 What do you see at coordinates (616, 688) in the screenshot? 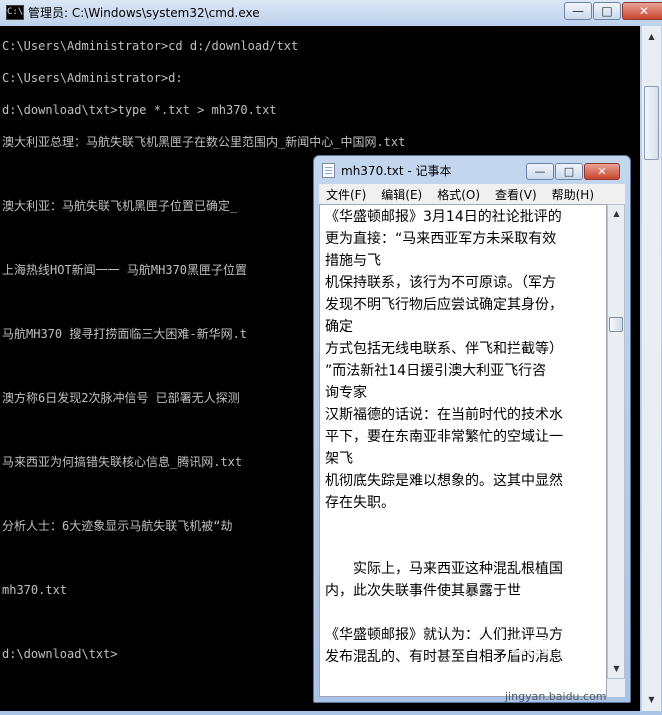
I see `resize-grip` at bounding box center [616, 688].